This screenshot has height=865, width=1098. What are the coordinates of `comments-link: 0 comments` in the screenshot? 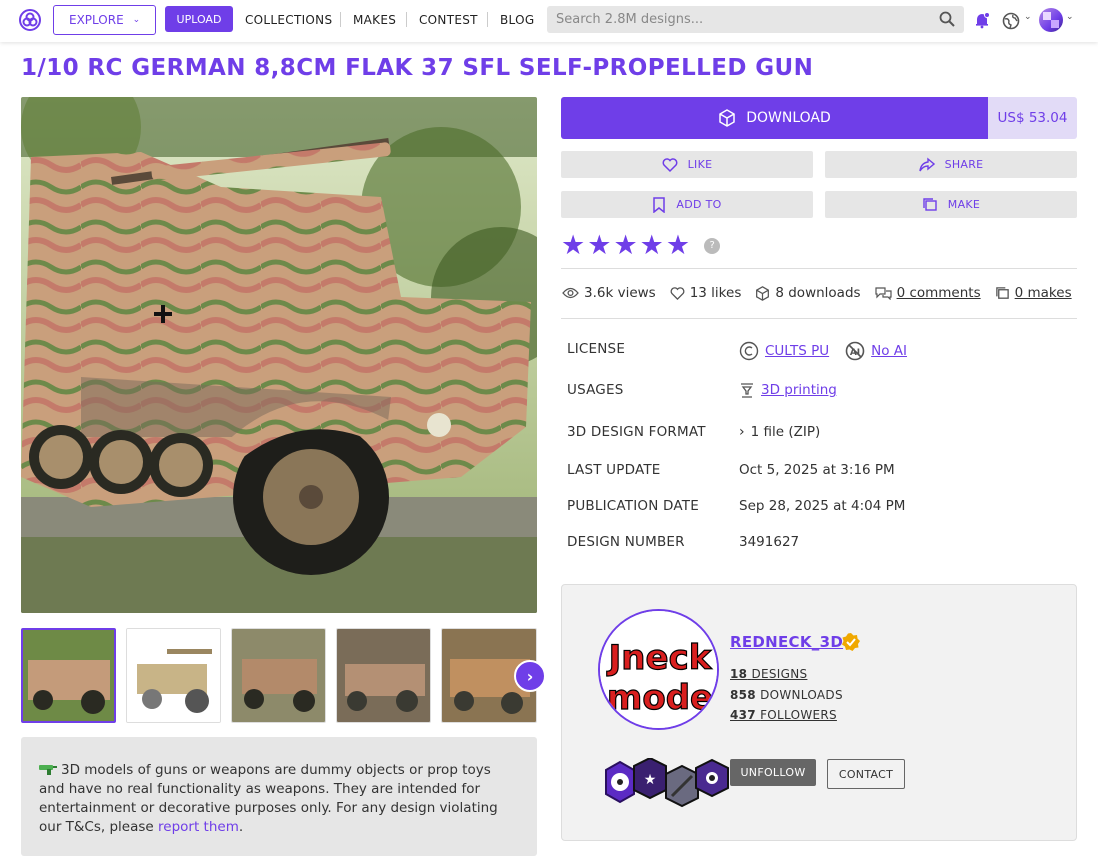 It's located at (939, 293).